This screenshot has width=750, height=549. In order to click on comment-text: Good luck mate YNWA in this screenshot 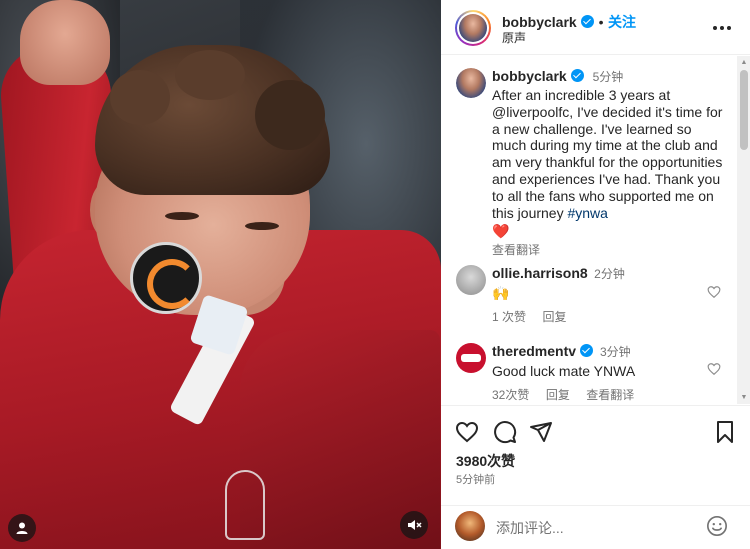, I will do `click(564, 371)`.